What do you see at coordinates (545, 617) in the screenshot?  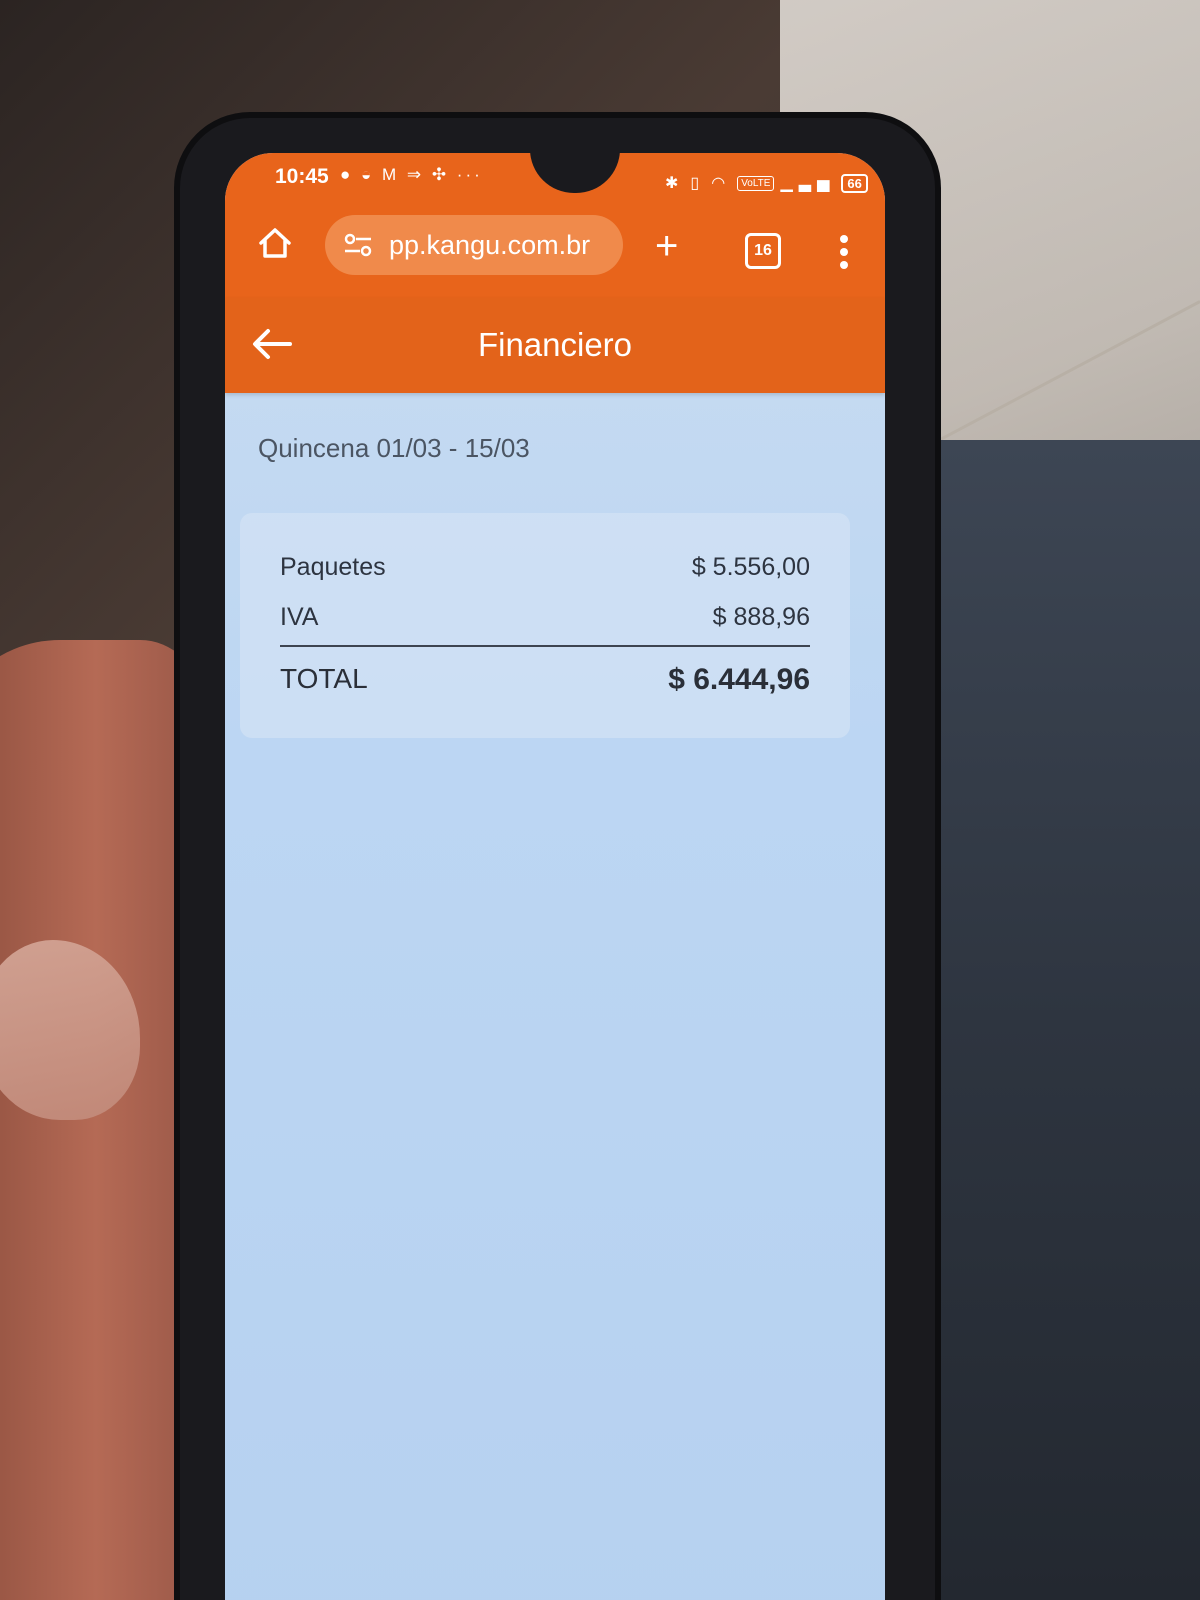 I see `summary-row: IVA $ 888,96` at bounding box center [545, 617].